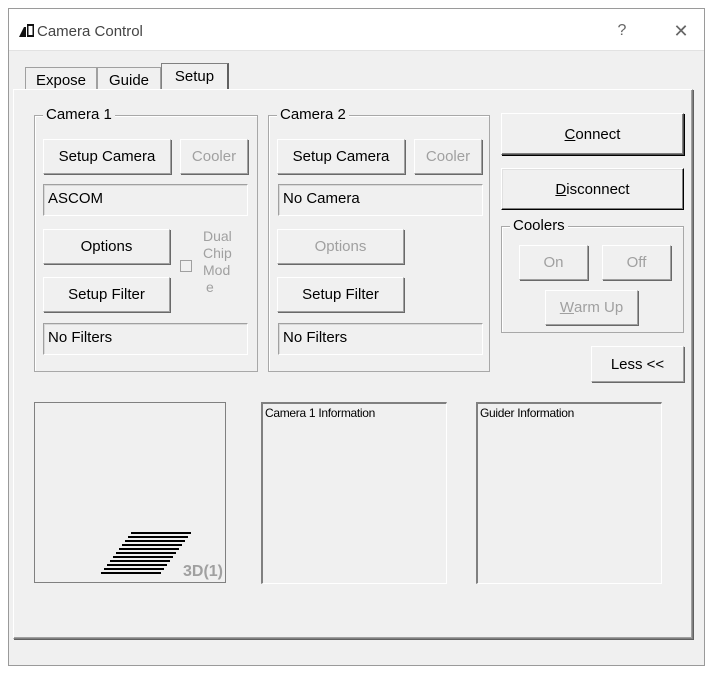 This screenshot has height=673, width=705. What do you see at coordinates (566, 307) in the screenshot?
I see `warm-up-mnemonic: W` at bounding box center [566, 307].